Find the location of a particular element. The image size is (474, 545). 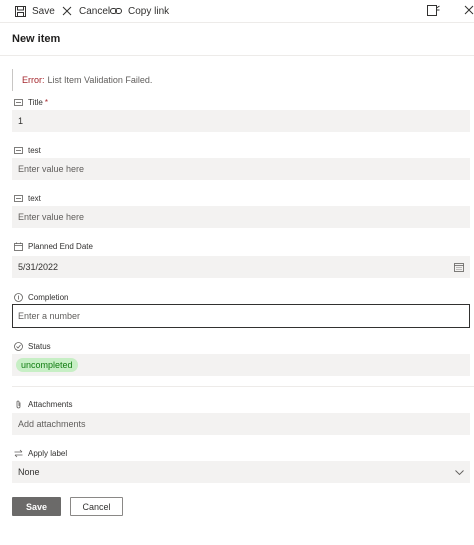

add-attachments-button: Add attachments is located at coordinates (241, 424).